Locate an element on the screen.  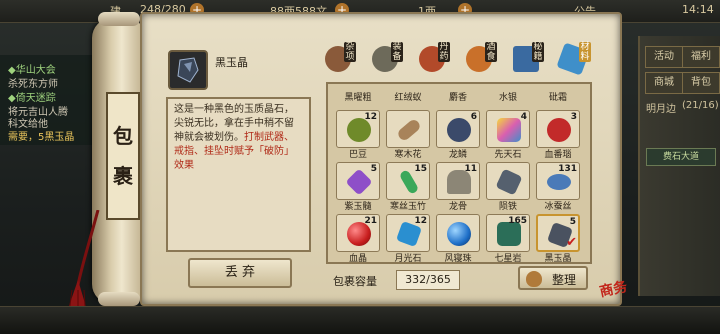
item-name: 陨铁 is located at coordinates (507, 207).